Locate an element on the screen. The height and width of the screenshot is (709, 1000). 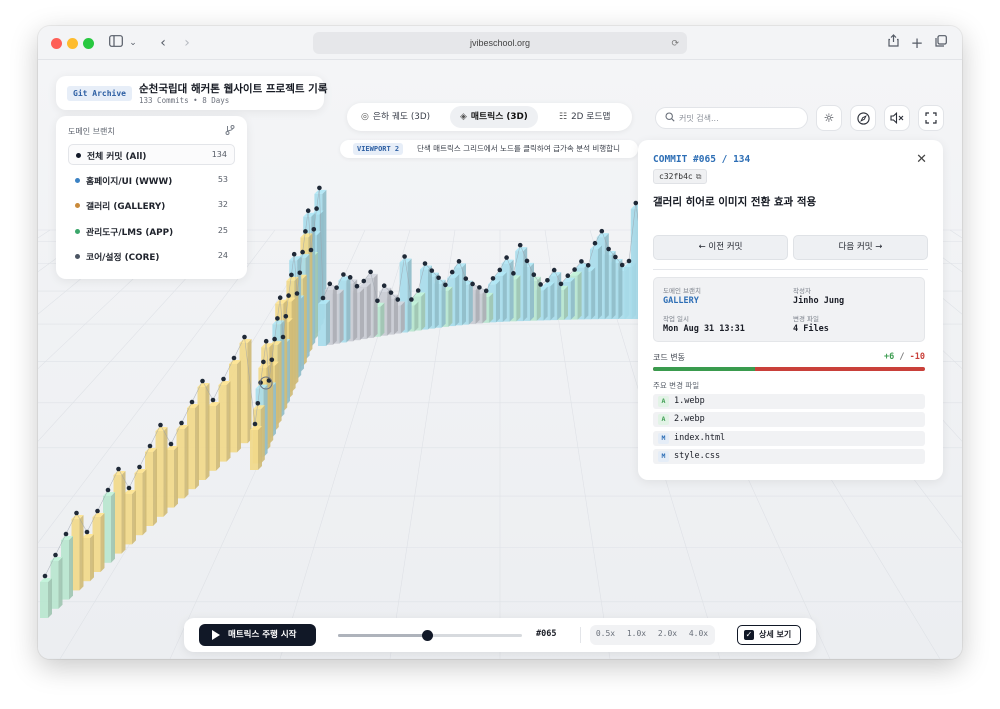
code-changes-count: +6 / -10 is located at coordinates (904, 357).